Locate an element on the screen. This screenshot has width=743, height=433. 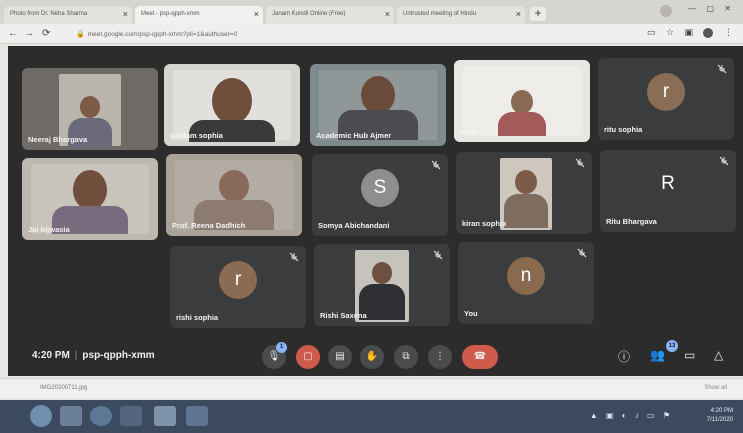
system-tray: ▲ ▣ ◐ ♪ ▭ ⚑ is located at coordinates (631, 415).